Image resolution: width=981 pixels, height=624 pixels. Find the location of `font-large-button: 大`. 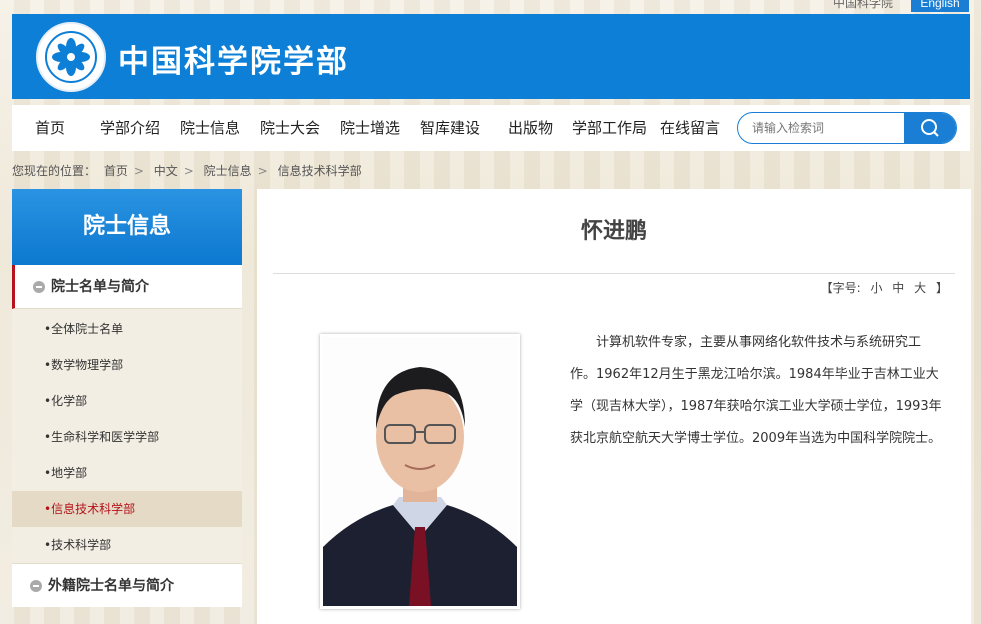

font-large-button: 大 is located at coordinates (920, 288).